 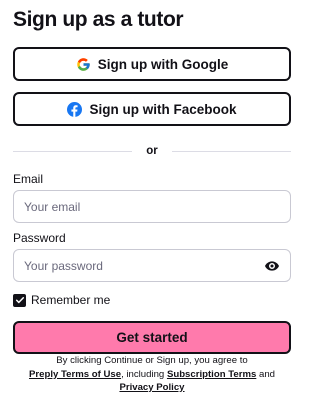 I want to click on password-field-container, so click(x=152, y=265).